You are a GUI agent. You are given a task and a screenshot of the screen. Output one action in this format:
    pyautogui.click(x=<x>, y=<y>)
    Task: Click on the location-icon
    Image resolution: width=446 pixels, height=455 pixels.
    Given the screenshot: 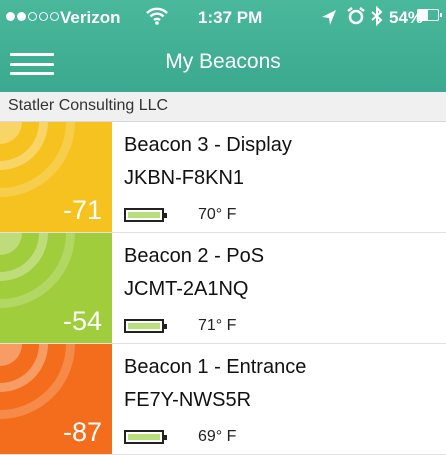 What is the action you would take?
    pyautogui.click(x=329, y=19)
    